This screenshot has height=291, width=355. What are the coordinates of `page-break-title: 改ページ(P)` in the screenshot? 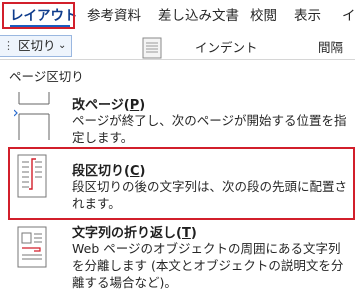 It's located at (109, 105).